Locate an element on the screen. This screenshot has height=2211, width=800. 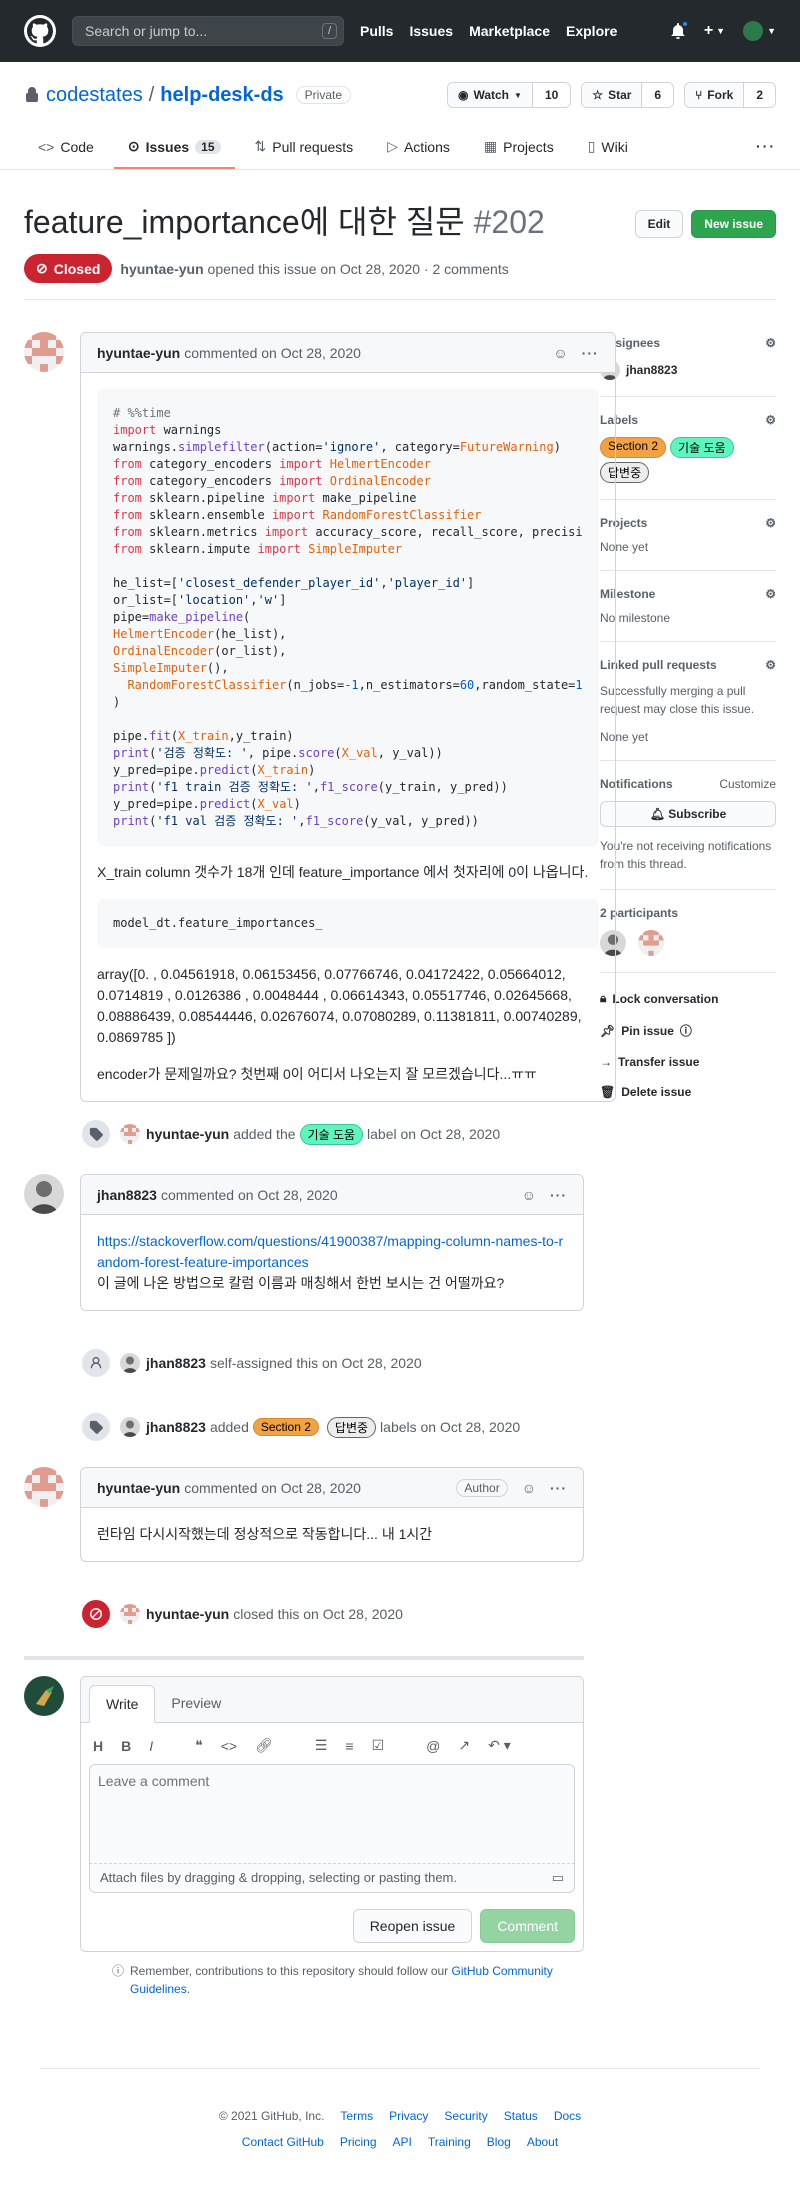
write-tab: Write is located at coordinates (122, 1704).